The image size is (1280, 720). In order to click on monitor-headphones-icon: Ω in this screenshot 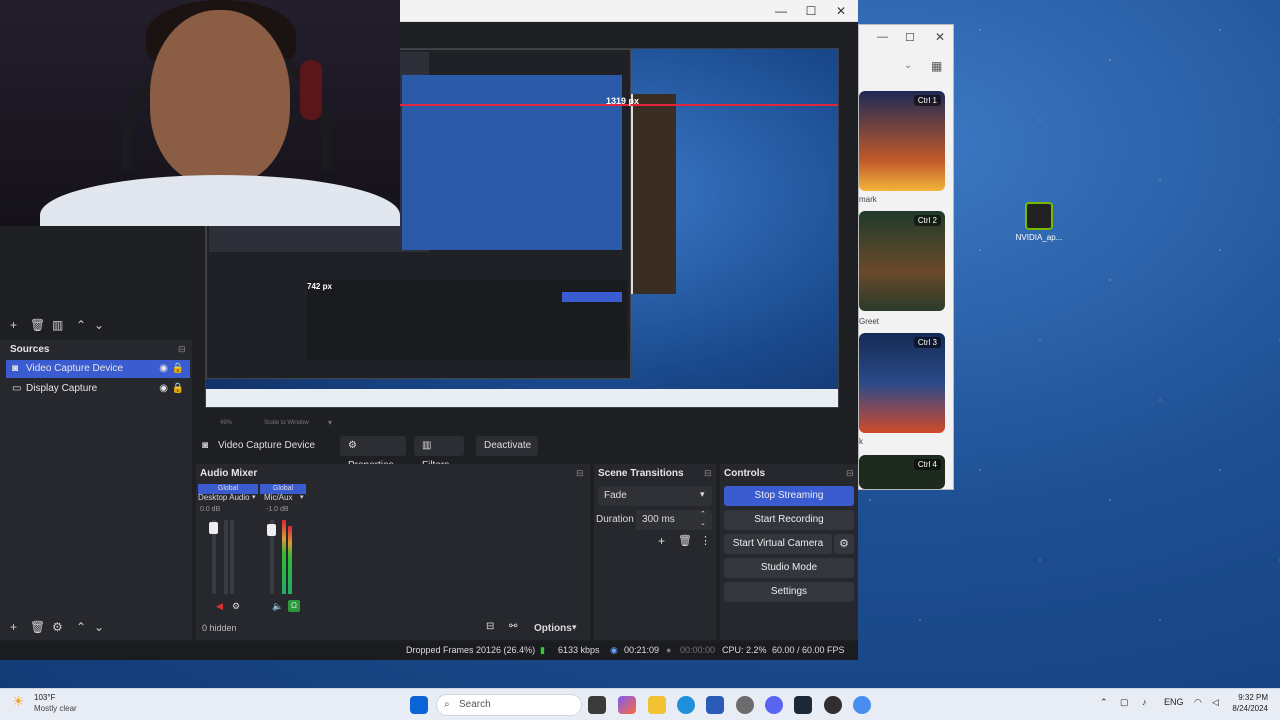, I will do `click(294, 606)`.